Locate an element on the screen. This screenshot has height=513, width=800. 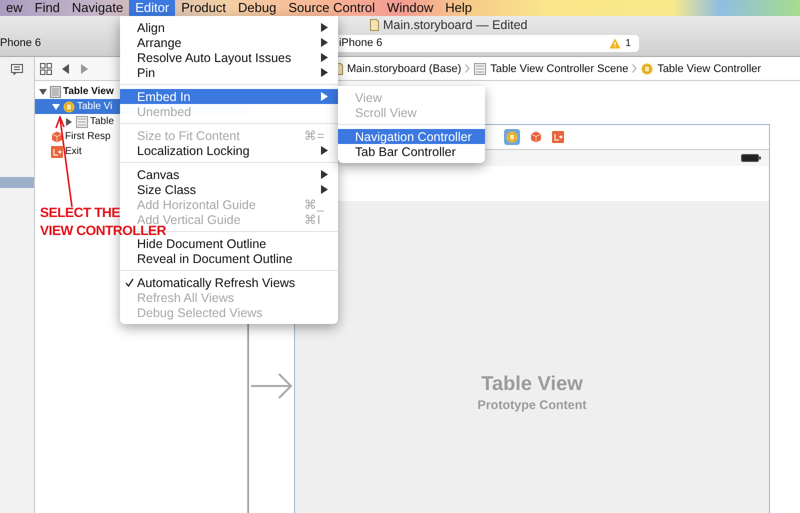
window-title: Main.storyboard — Edited is located at coordinates (455, 25).